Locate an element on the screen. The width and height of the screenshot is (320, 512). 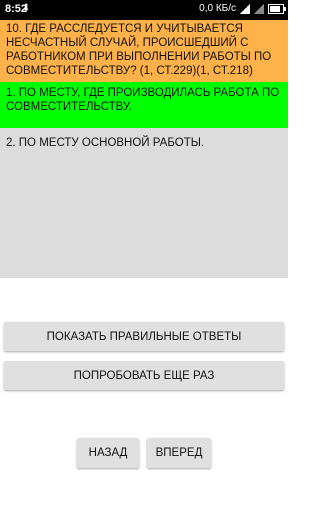
battery-level is located at coordinates (275, 8).